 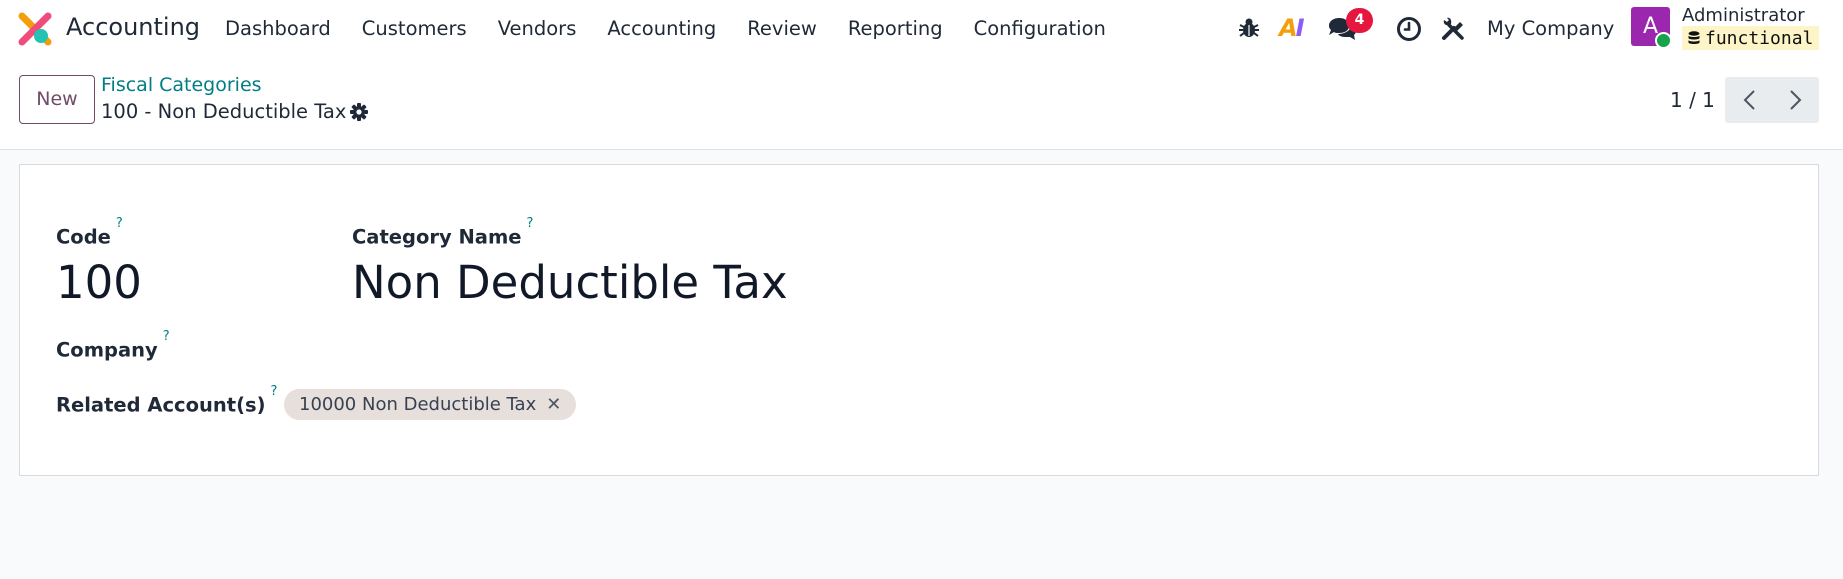 I want to click on menu-accounting: Accounting, so click(x=661, y=28).